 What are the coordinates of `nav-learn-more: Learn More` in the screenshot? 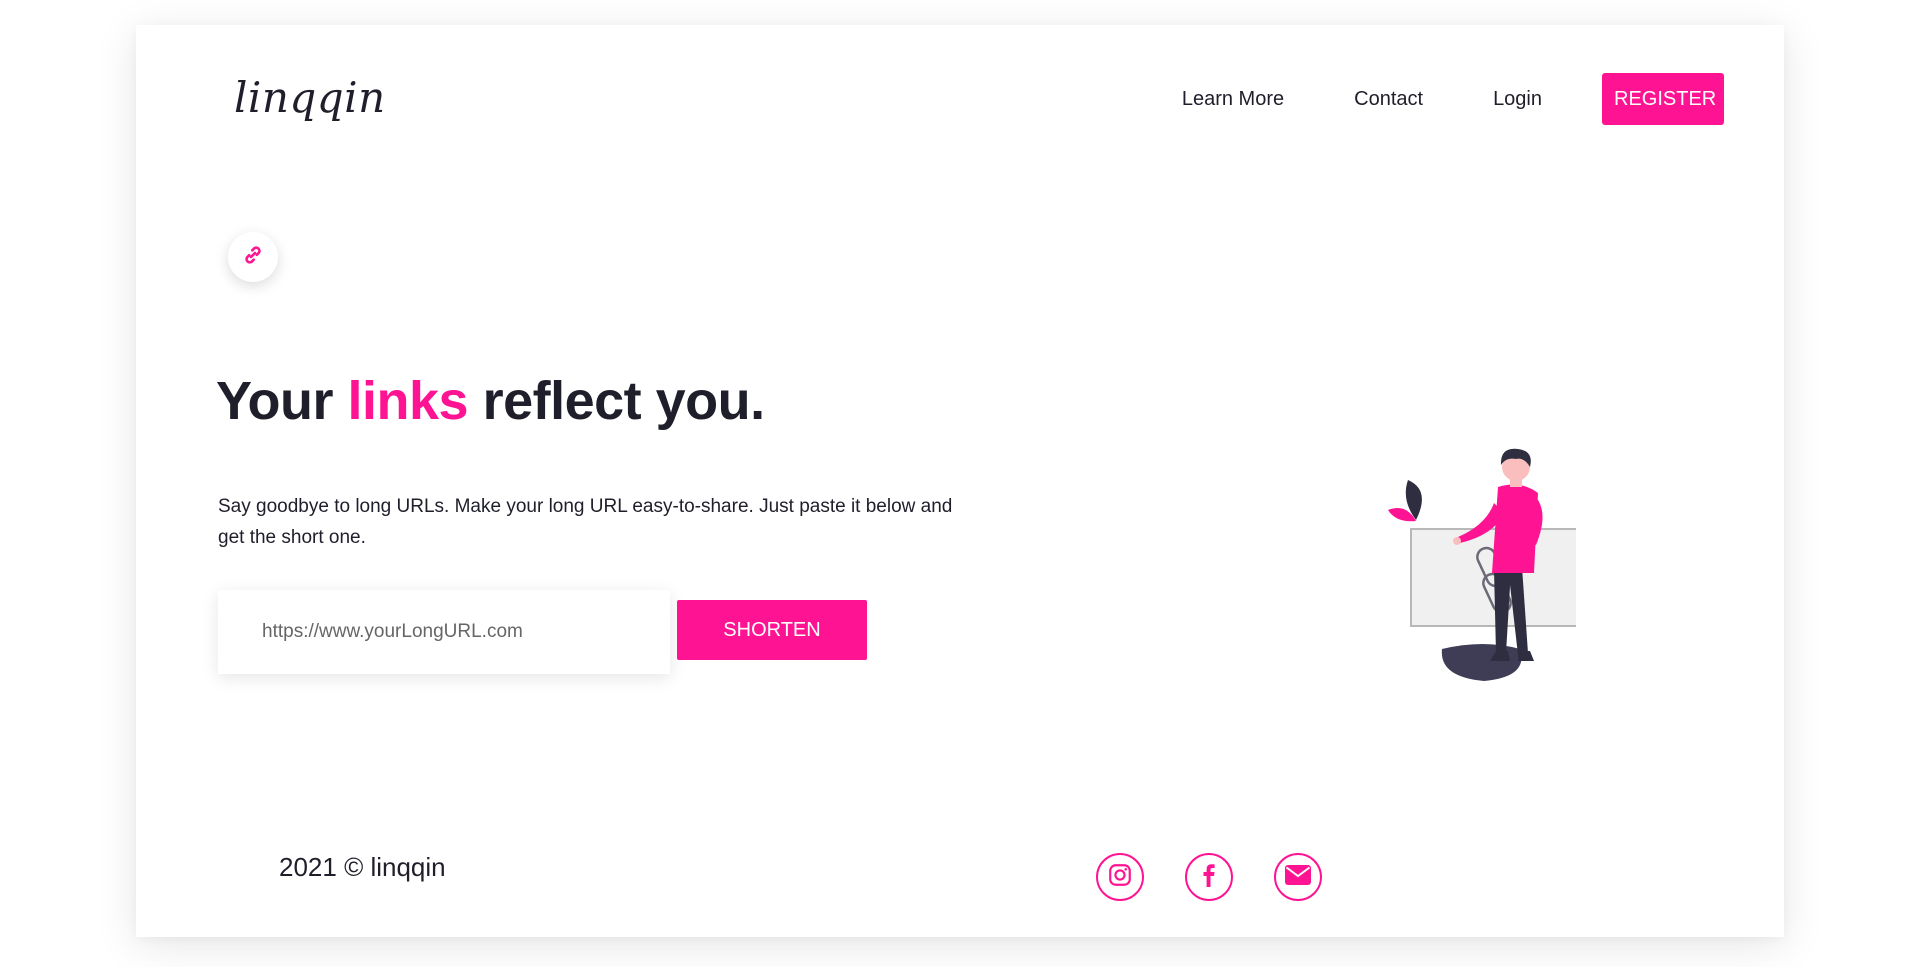 It's located at (1233, 99).